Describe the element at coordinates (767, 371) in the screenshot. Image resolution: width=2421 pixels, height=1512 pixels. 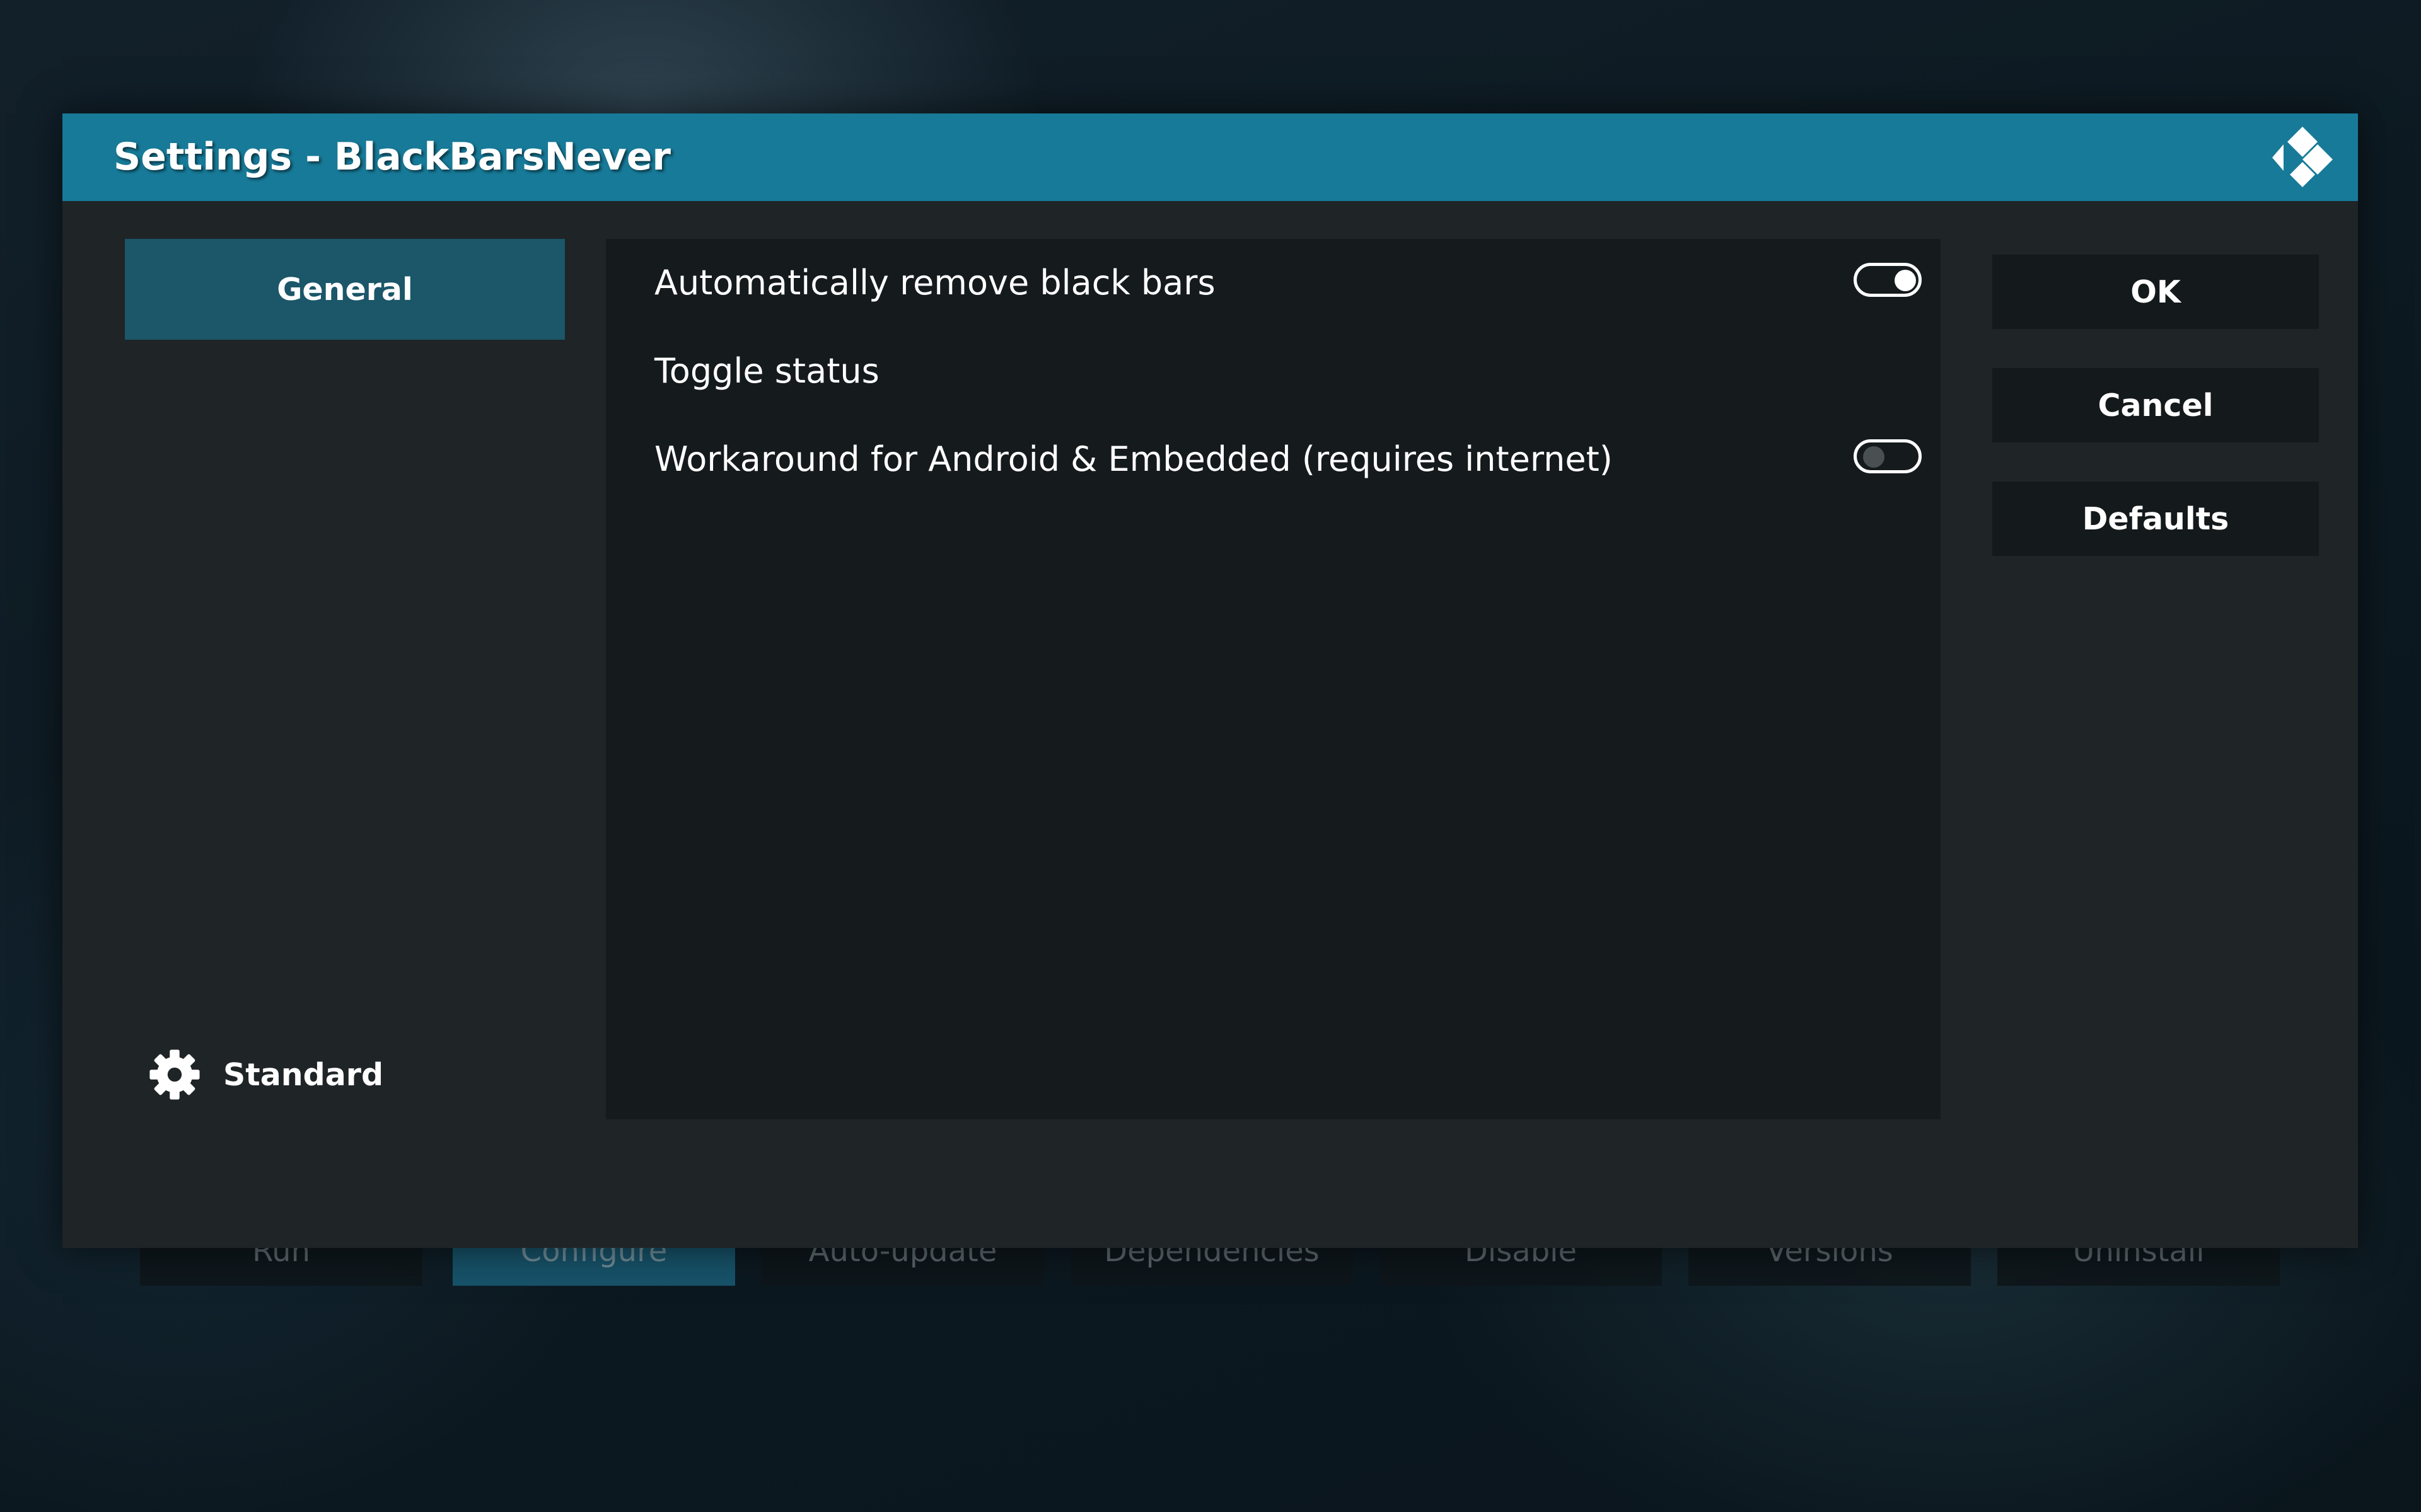
I see `setting-label: Toggle status` at that location.